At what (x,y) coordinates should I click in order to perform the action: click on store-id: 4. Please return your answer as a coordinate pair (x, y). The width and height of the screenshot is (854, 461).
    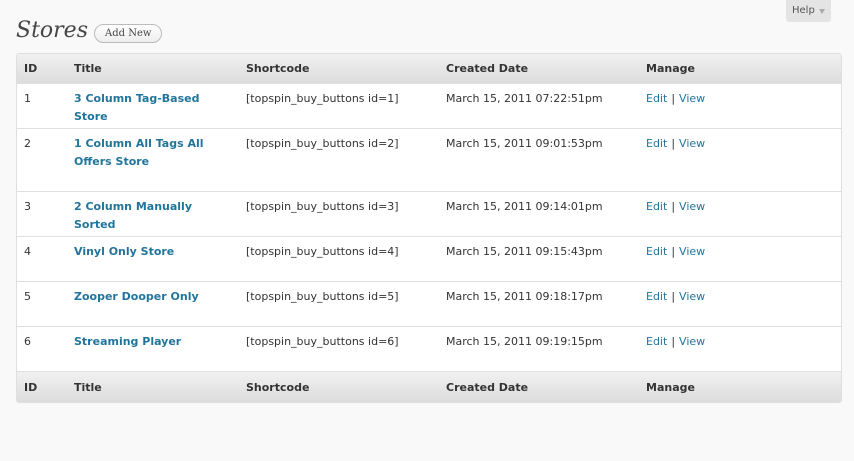
    Looking at the image, I should click on (27, 251).